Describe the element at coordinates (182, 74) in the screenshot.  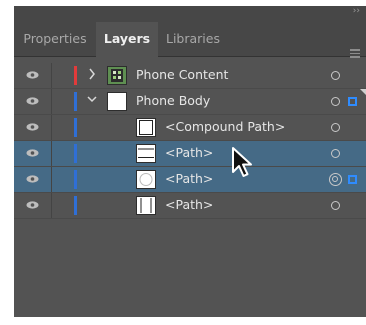
I see `layer-name: Phone Content` at that location.